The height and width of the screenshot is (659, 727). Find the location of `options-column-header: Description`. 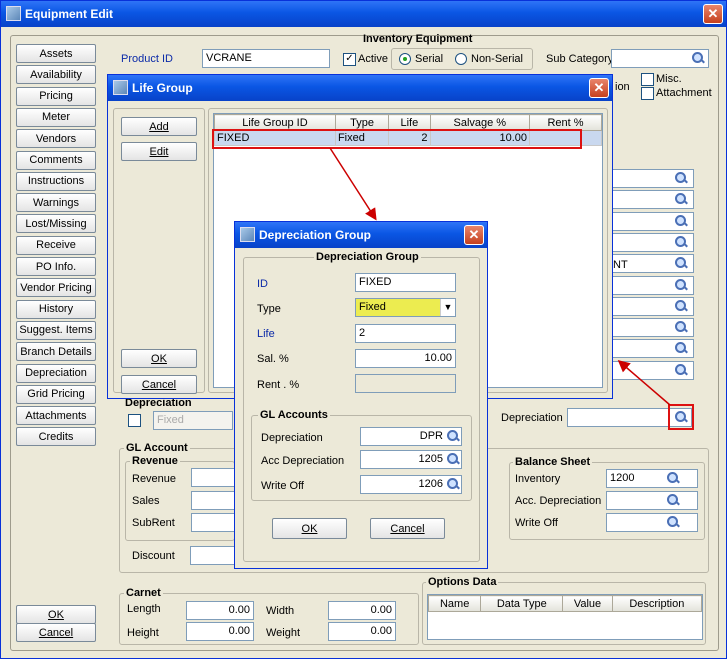

options-column-header: Description is located at coordinates (657, 603).